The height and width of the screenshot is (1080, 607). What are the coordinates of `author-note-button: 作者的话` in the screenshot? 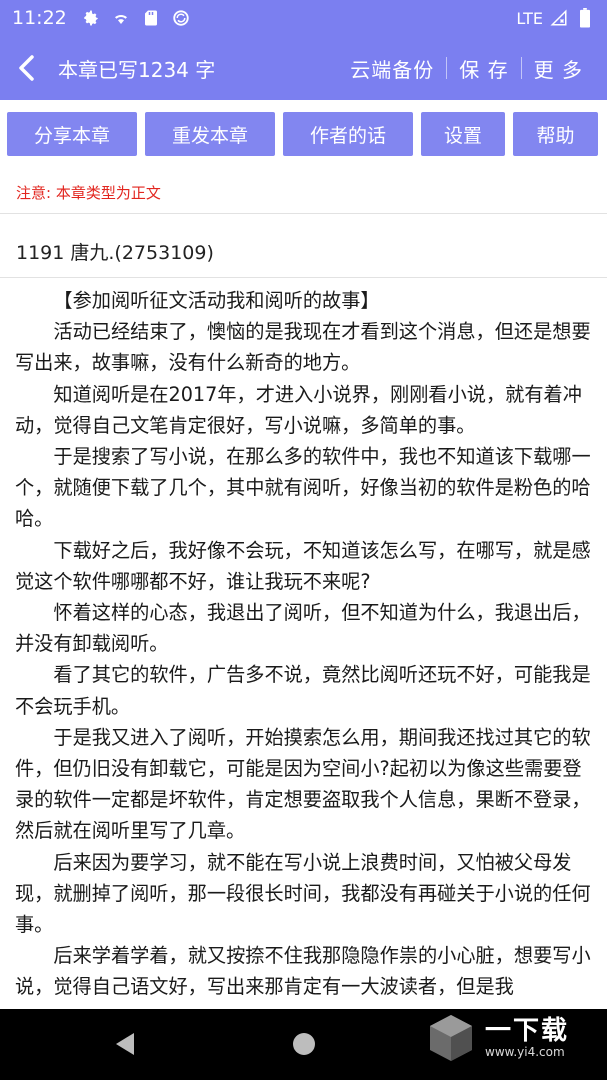 It's located at (348, 134).